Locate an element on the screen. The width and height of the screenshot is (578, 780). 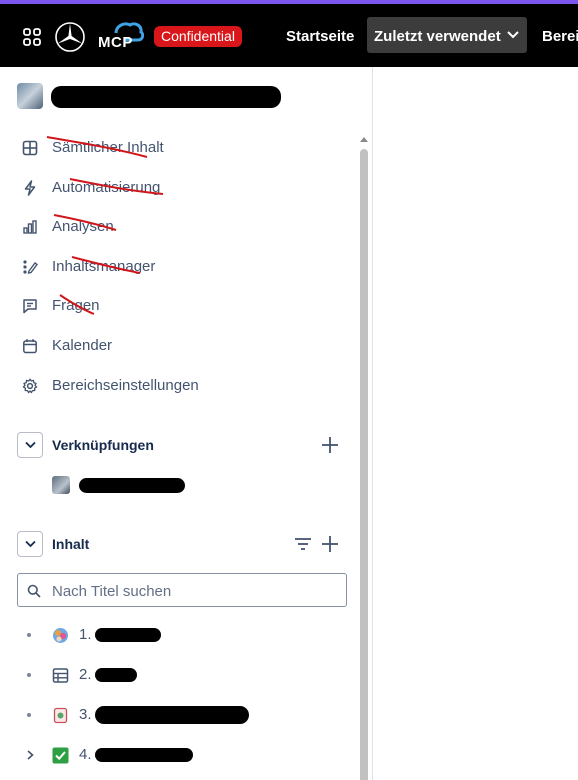
content-tree-item: 4. is located at coordinates (182, 755).